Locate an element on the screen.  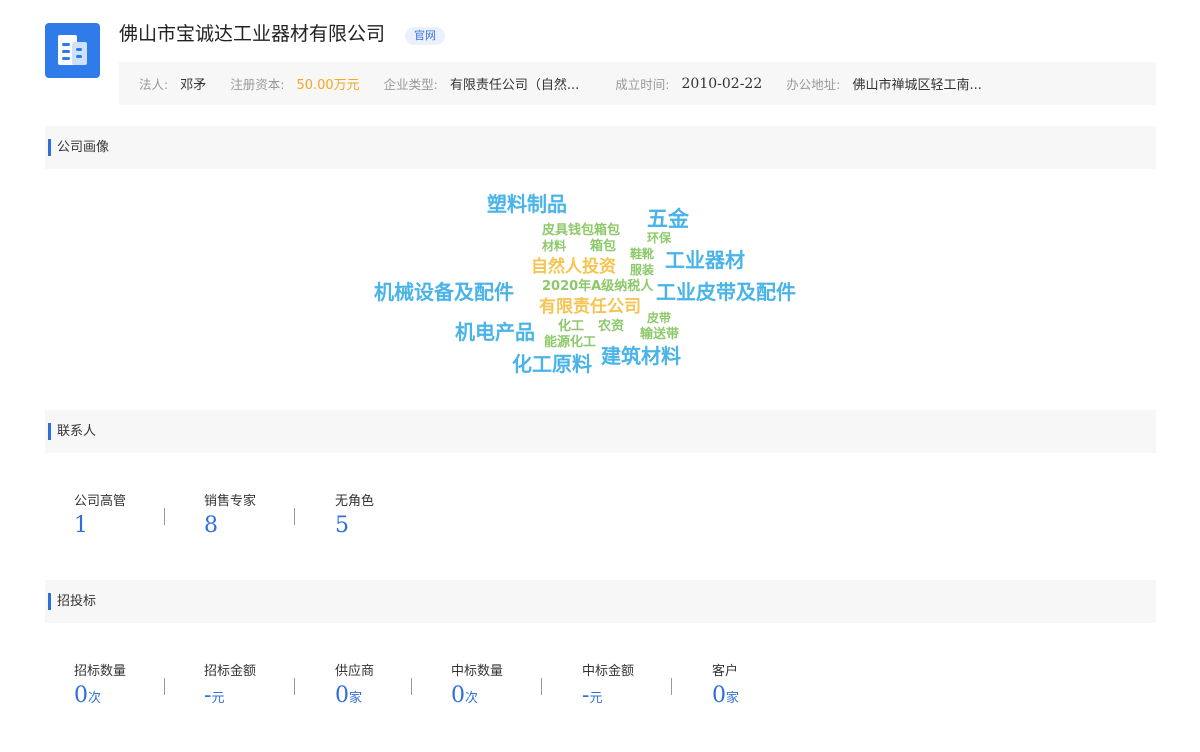
cloud-word: 五金 is located at coordinates (668, 219).